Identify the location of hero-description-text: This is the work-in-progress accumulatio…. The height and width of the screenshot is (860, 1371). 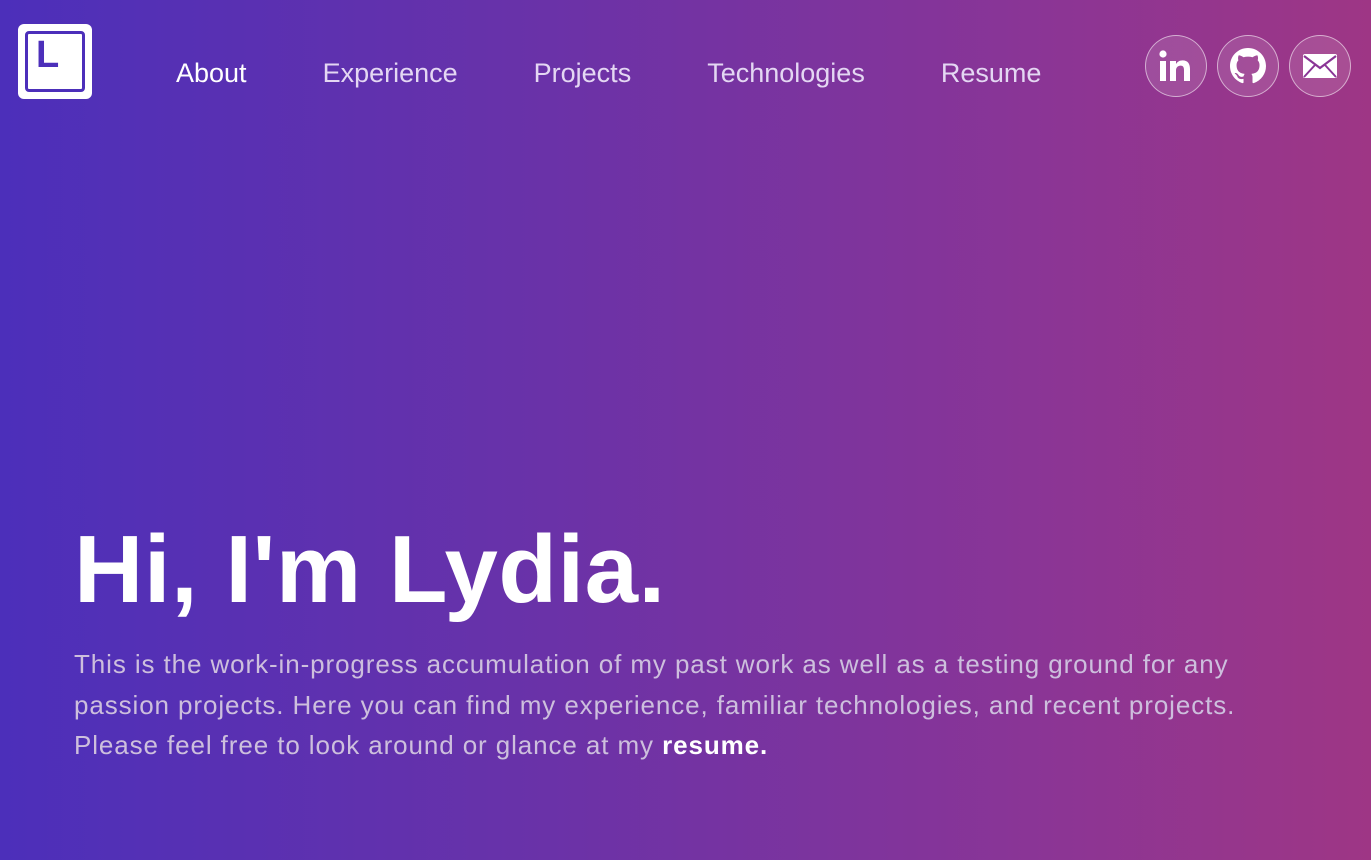
(655, 704).